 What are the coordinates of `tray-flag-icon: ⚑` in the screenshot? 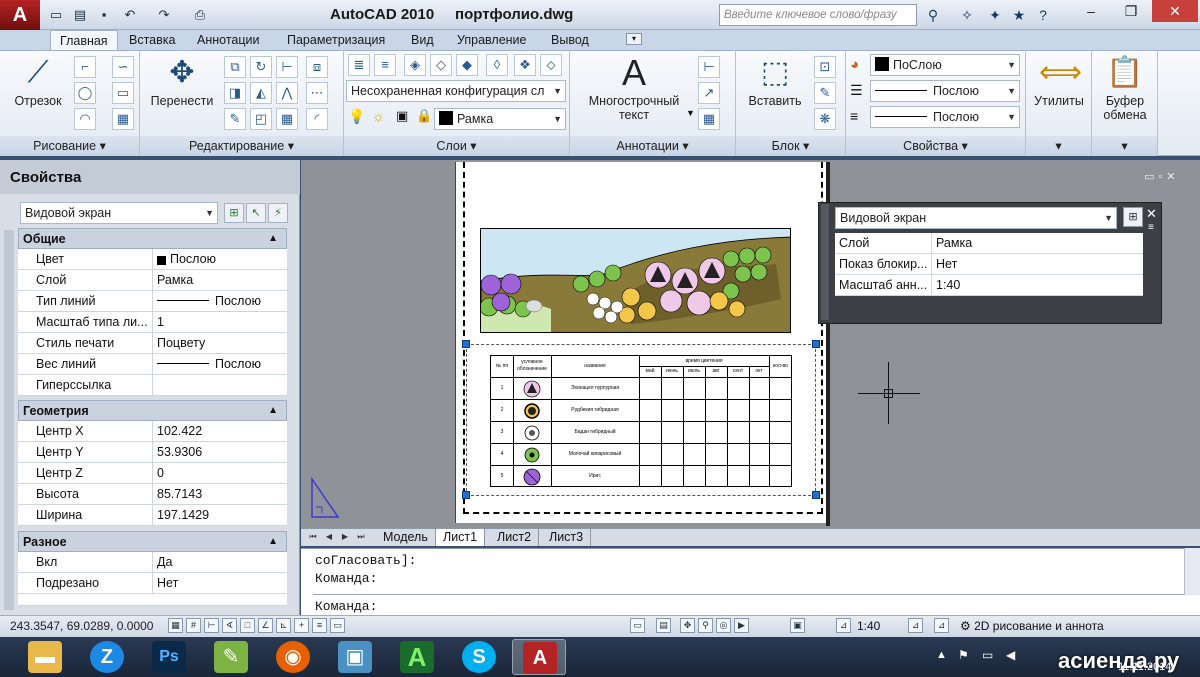 It's located at (963, 655).